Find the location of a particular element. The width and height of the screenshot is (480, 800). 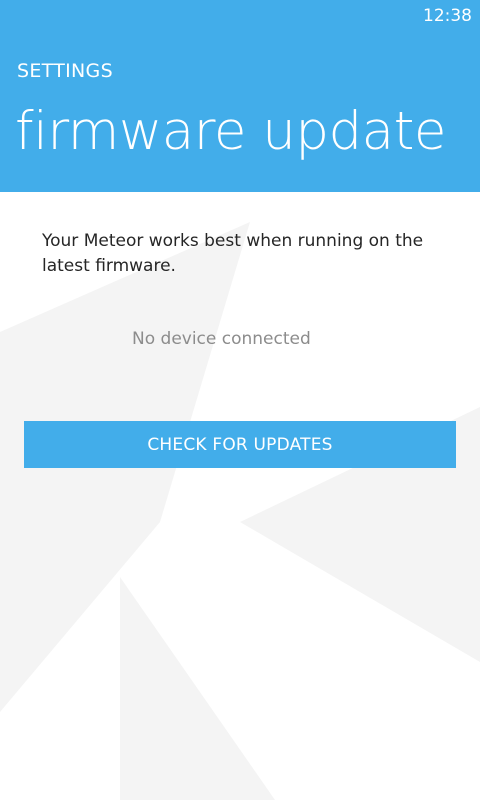

page-title: firmware update is located at coordinates (231, 131).